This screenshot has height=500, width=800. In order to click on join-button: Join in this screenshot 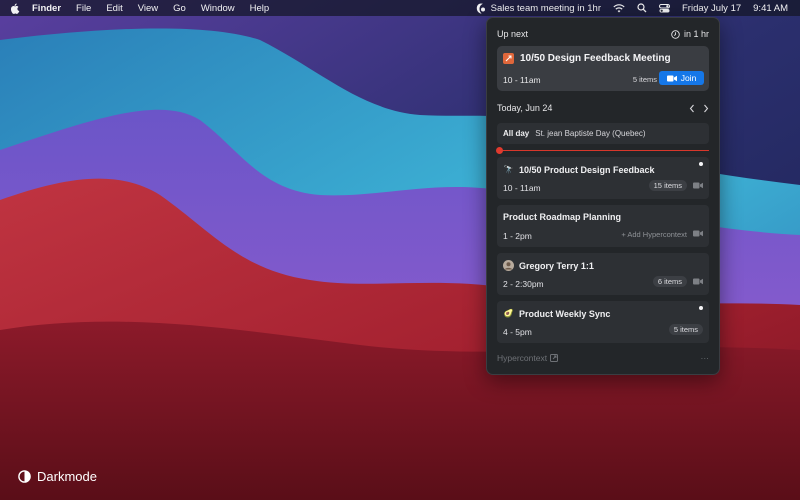, I will do `click(681, 78)`.